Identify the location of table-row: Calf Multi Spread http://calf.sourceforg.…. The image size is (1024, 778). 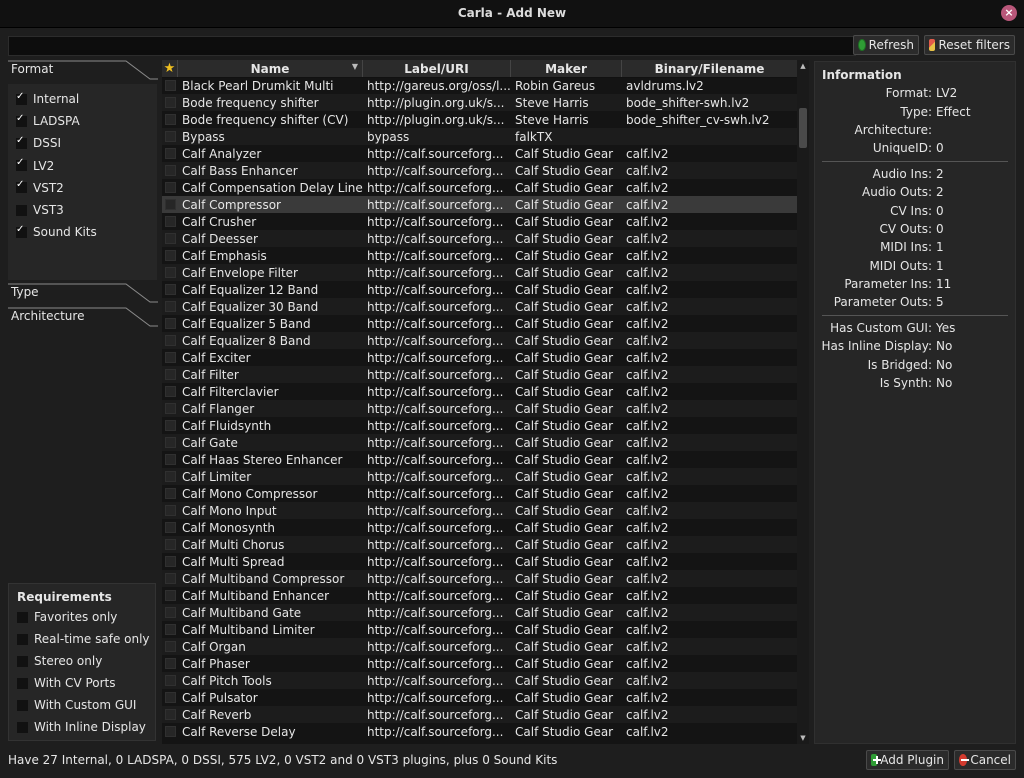
(479, 561).